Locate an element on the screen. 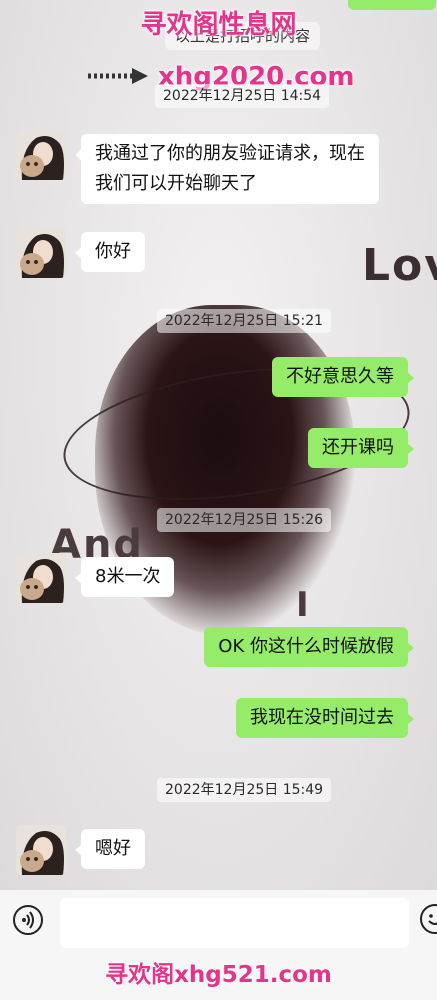 This screenshot has width=437, height=1000. voice-icon is located at coordinates (28, 920).